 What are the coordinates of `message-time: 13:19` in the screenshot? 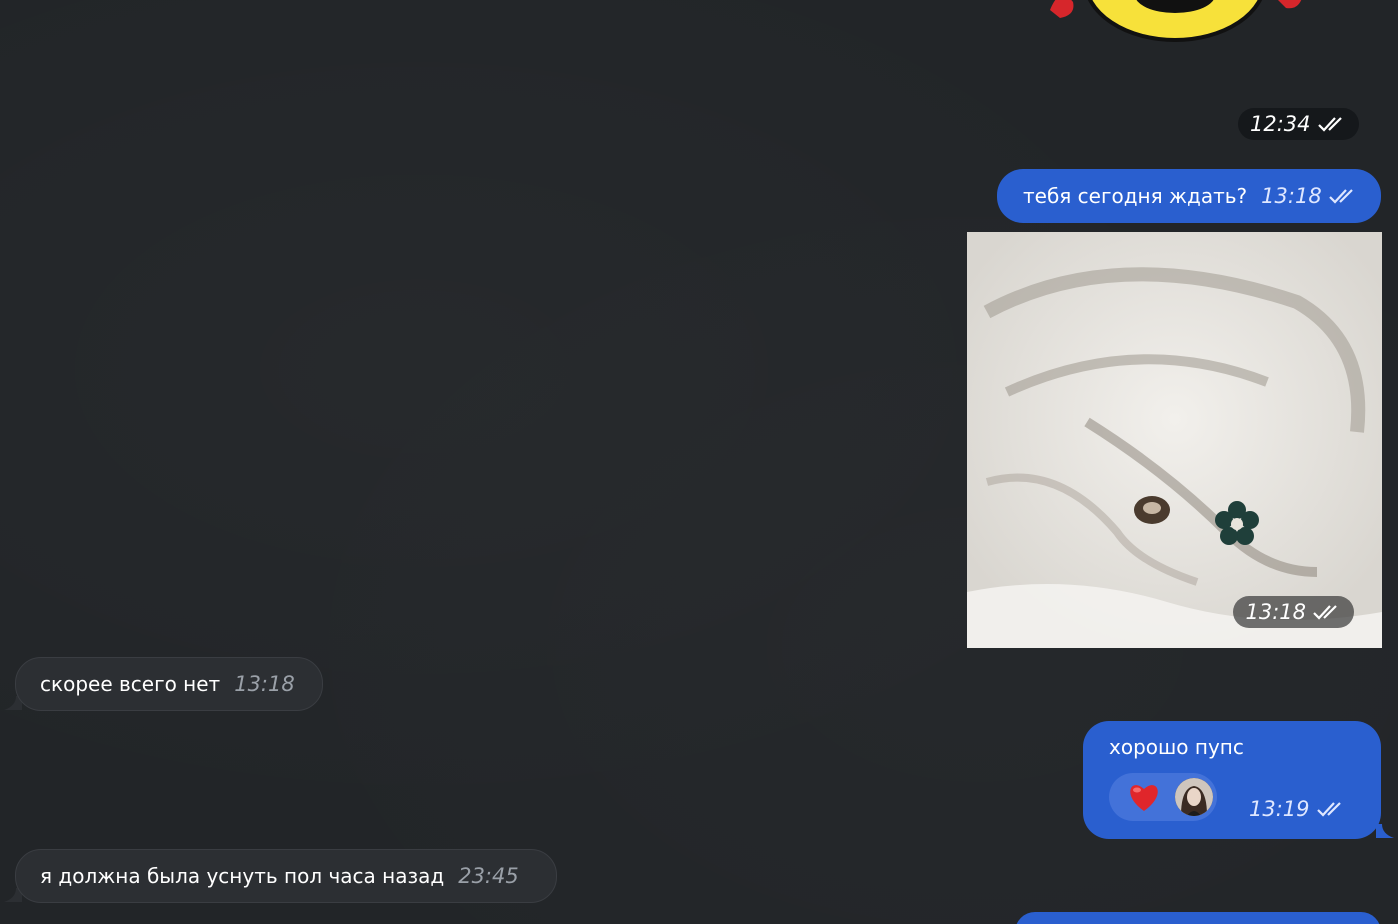 It's located at (1279, 809).